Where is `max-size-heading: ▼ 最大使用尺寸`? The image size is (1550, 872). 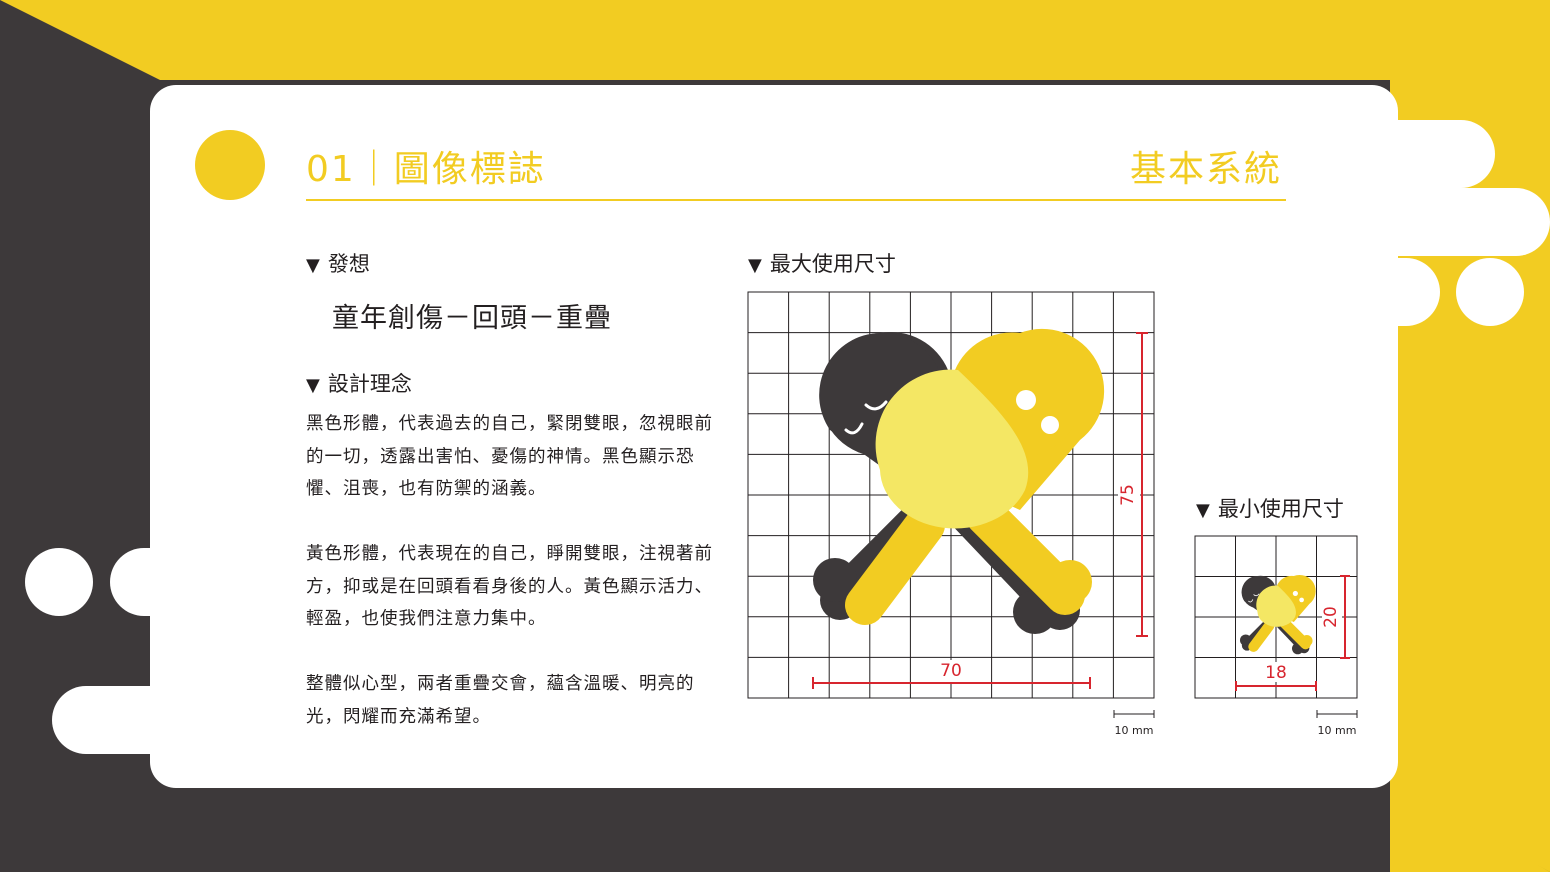
max-size-heading: ▼ 最大使用尺寸 is located at coordinates (822, 264).